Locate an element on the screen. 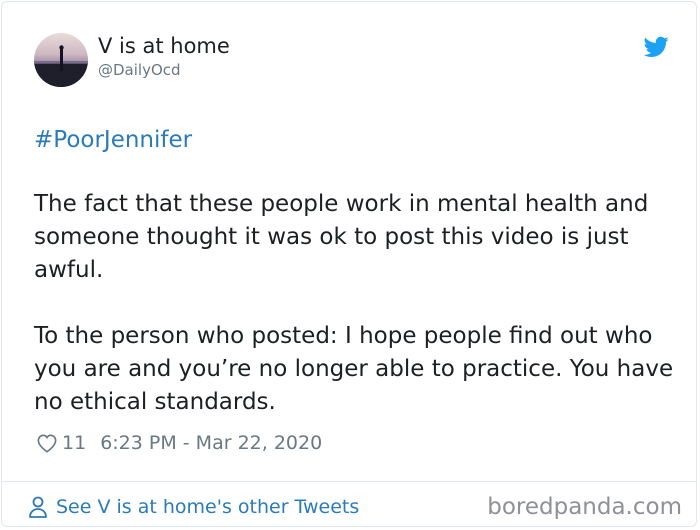 The image size is (700, 530). display-name: V is at home is located at coordinates (164, 46).